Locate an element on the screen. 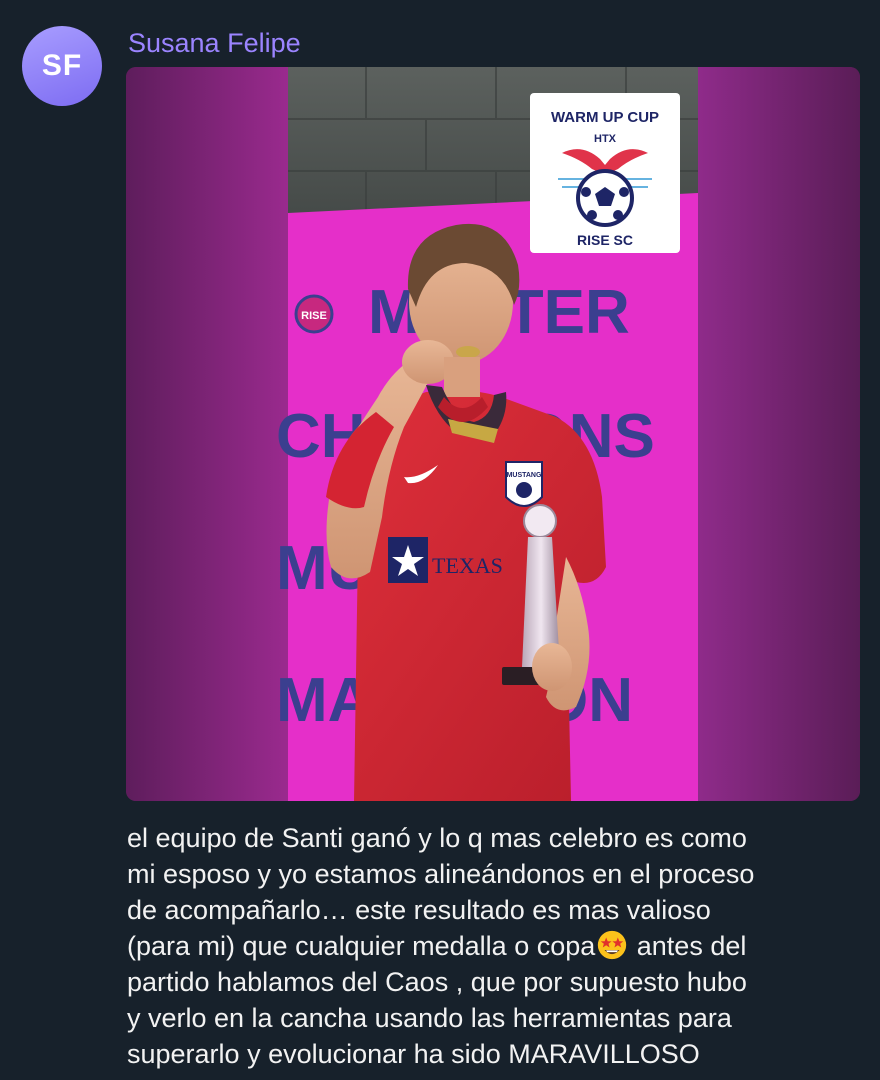 The width and height of the screenshot is (880, 1080). svg-text: HTX is located at coordinates (605, 139).